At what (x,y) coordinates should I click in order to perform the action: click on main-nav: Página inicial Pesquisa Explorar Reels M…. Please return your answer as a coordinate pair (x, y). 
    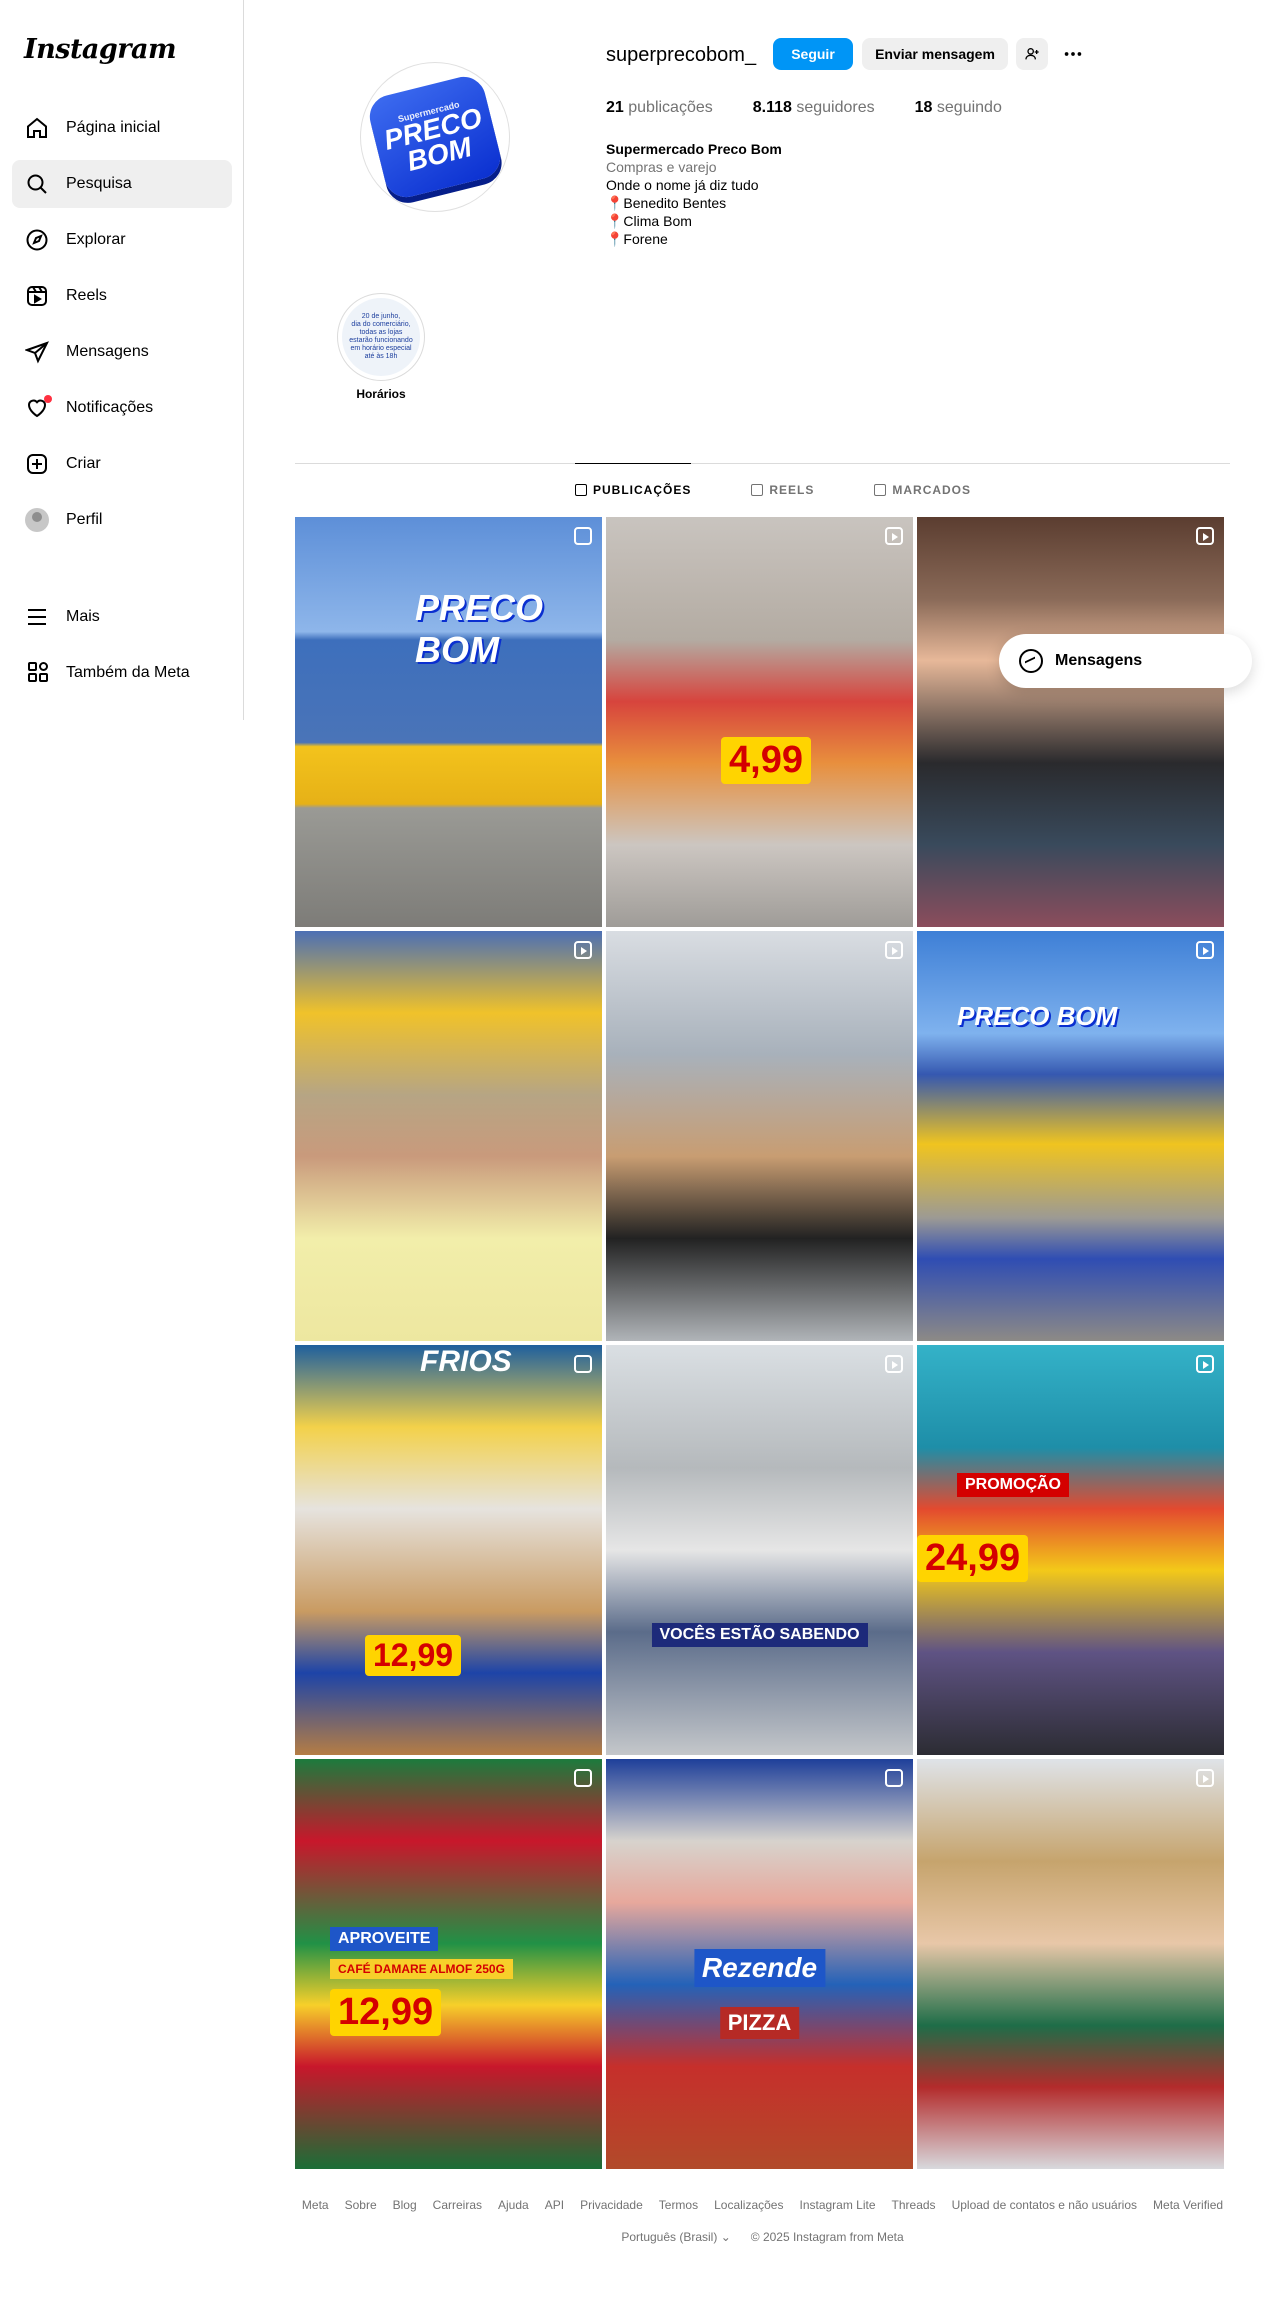
    Looking at the image, I should click on (122, 328).